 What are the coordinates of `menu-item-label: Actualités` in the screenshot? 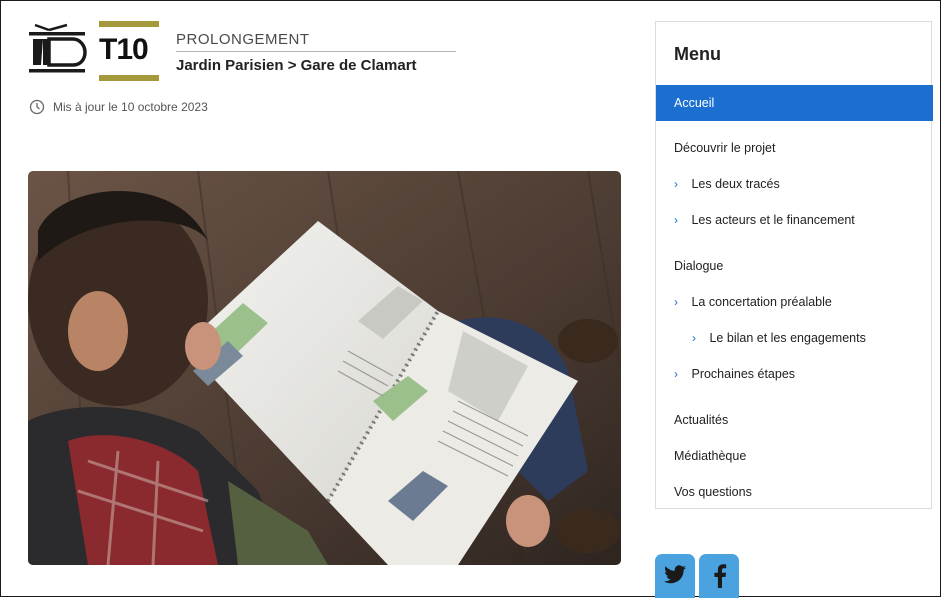 It's located at (701, 420).